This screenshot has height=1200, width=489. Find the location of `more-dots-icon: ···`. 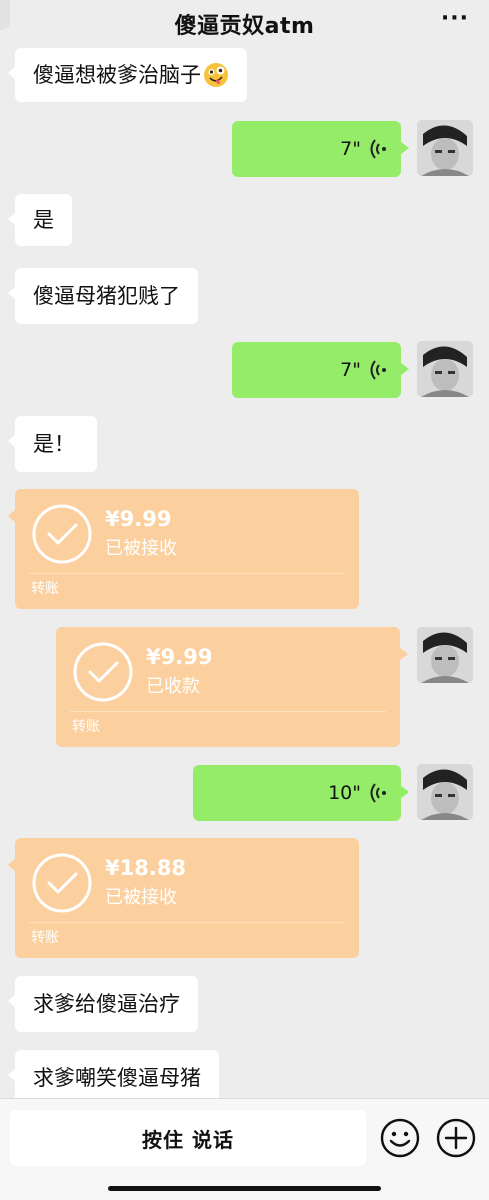

more-dots-icon: ··· is located at coordinates (455, 18).